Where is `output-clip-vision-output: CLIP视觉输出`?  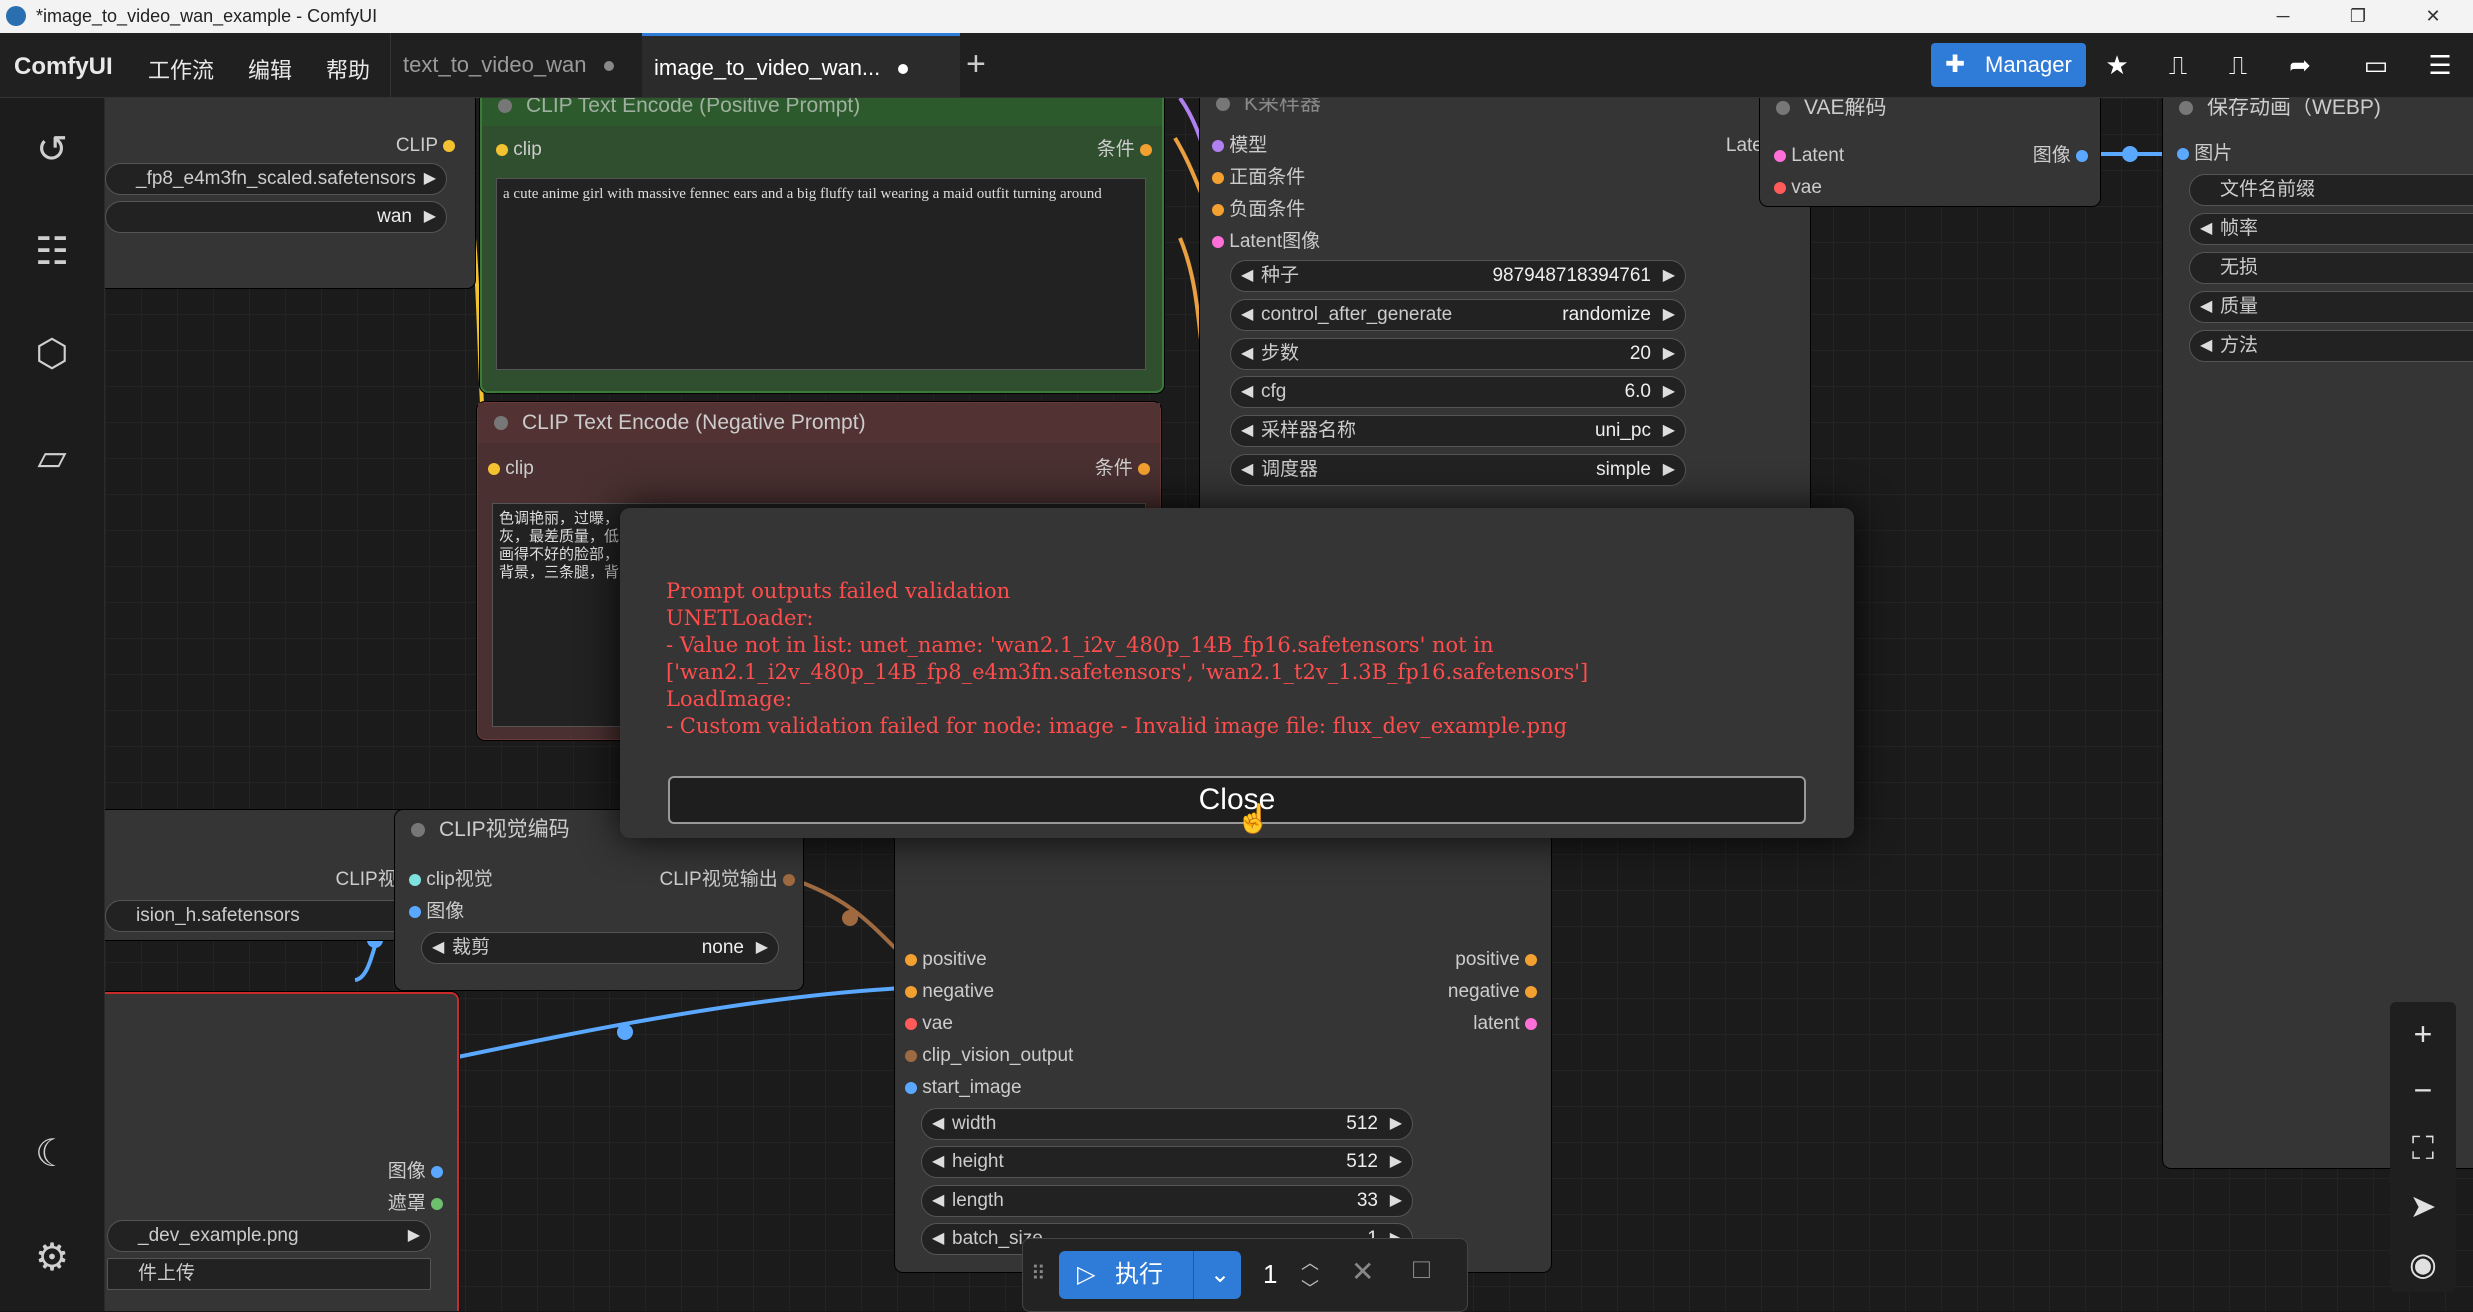
output-clip-vision-output: CLIP视觉输出 is located at coordinates (727, 880).